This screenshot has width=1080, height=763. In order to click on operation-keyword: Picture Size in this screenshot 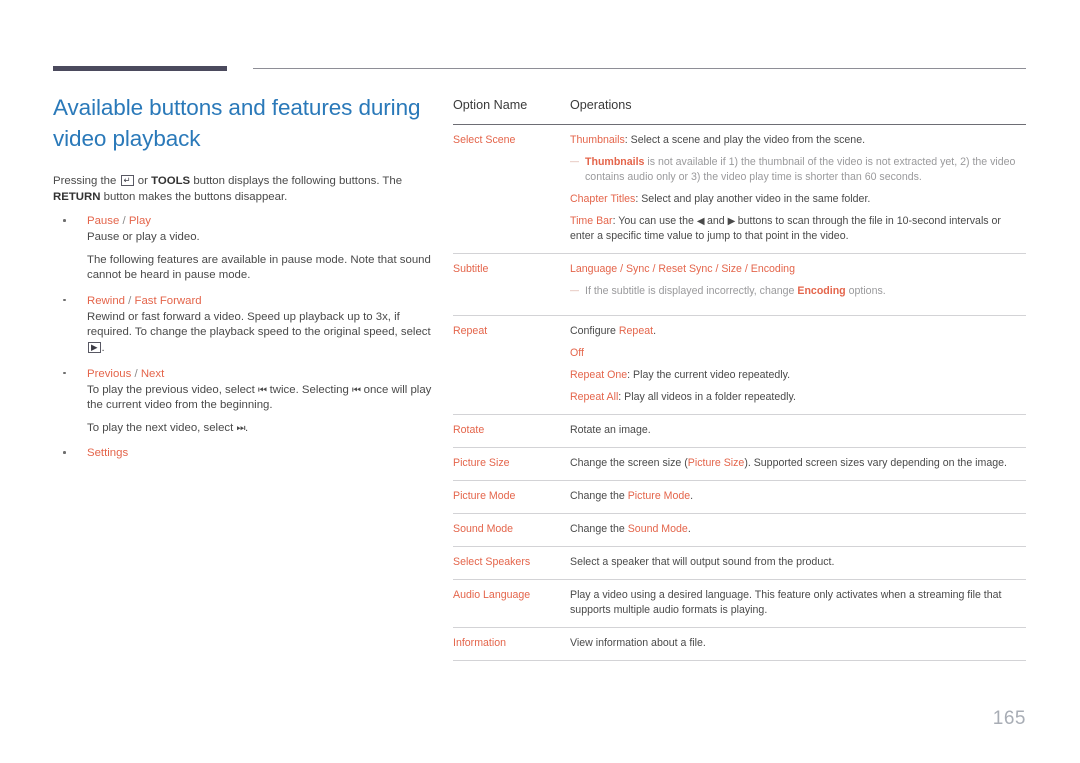, I will do `click(716, 463)`.